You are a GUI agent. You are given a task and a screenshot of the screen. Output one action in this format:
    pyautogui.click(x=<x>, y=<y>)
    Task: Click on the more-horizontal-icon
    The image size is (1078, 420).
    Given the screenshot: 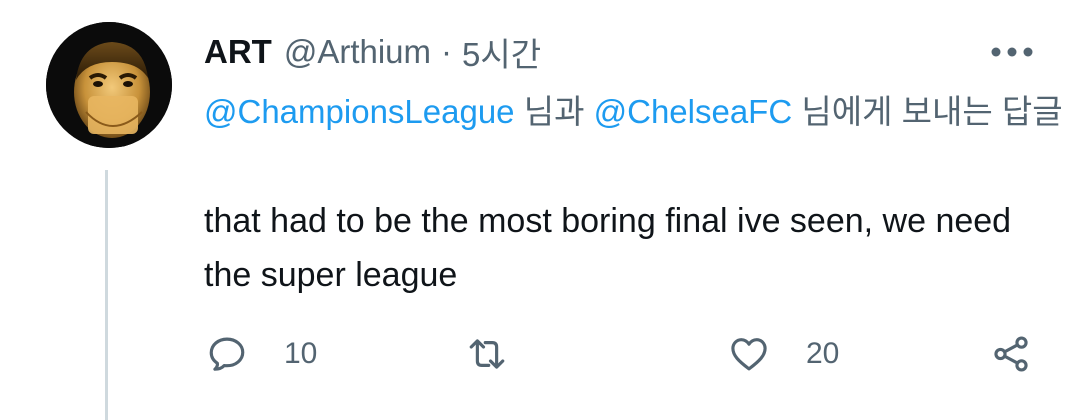 What is the action you would take?
    pyautogui.click(x=1012, y=52)
    